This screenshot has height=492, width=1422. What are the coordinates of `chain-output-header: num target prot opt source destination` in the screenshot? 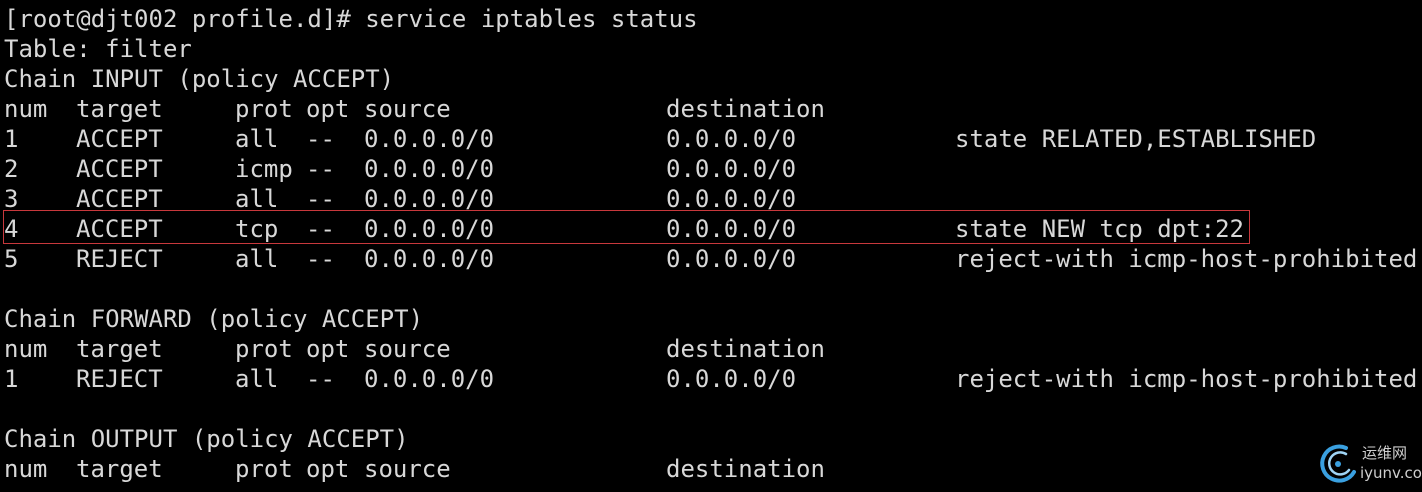 It's located at (711, 469).